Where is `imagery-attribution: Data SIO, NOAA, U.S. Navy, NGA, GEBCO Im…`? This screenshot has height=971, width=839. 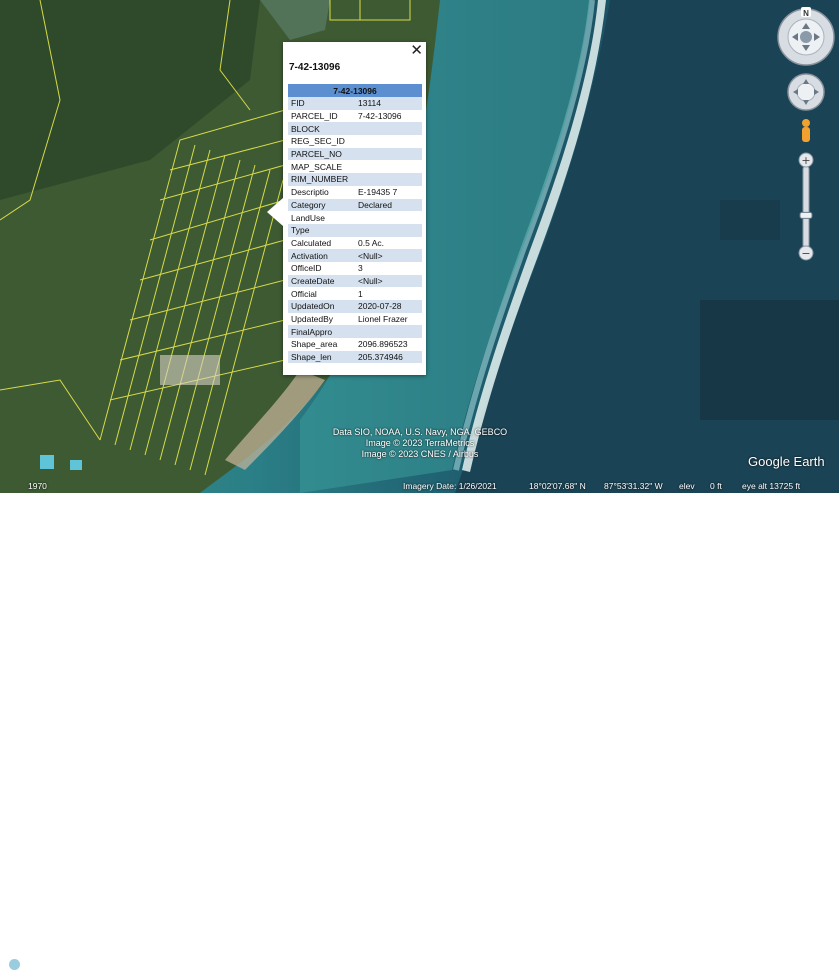 imagery-attribution: Data SIO, NOAA, U.S. Navy, NGA, GEBCO Im… is located at coordinates (420, 443).